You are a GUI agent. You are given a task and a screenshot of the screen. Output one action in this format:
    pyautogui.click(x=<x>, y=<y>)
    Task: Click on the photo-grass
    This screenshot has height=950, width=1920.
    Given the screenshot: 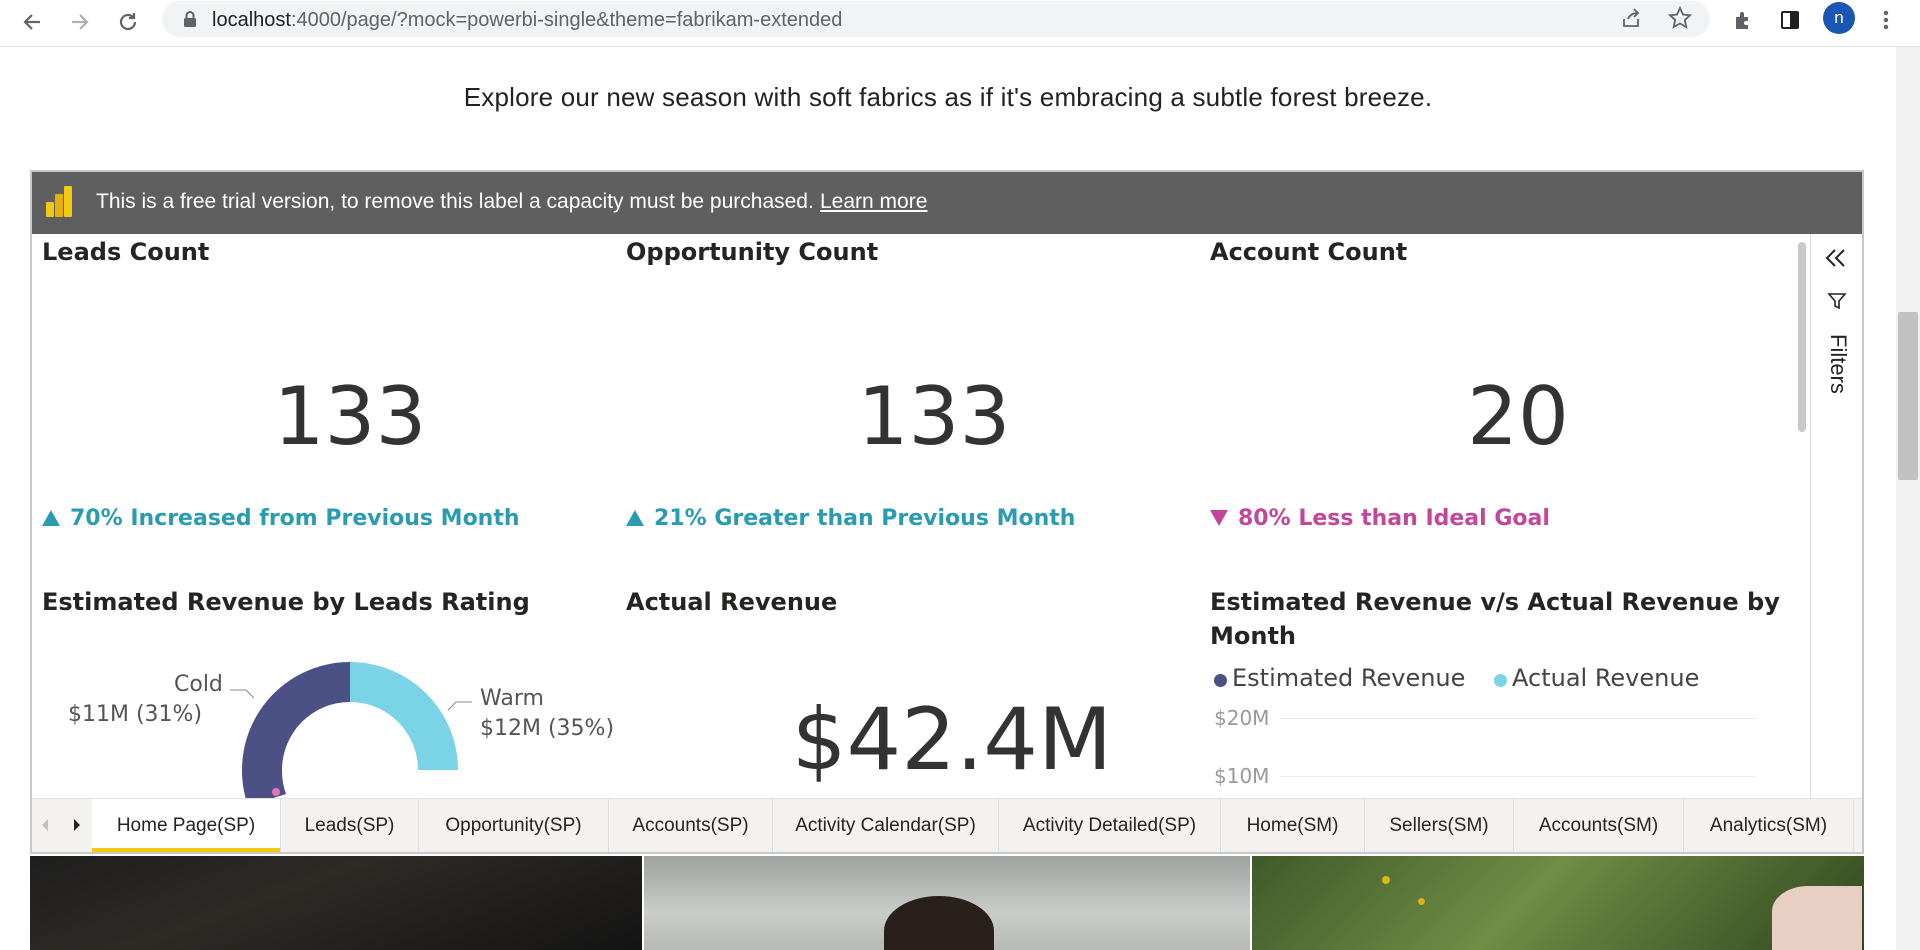 What is the action you would take?
    pyautogui.click(x=1558, y=903)
    